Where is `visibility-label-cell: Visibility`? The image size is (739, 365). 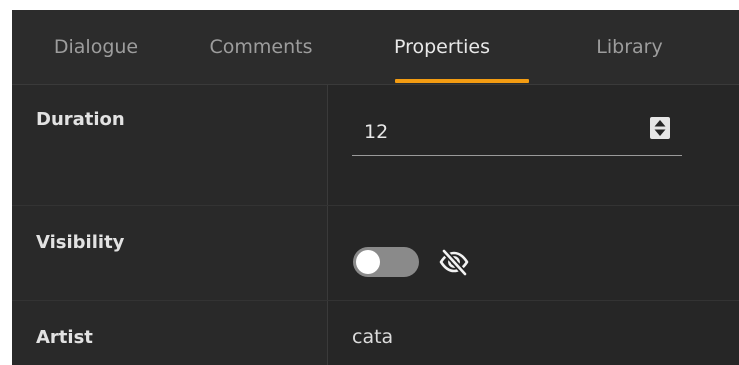 visibility-label-cell: Visibility is located at coordinates (170, 253).